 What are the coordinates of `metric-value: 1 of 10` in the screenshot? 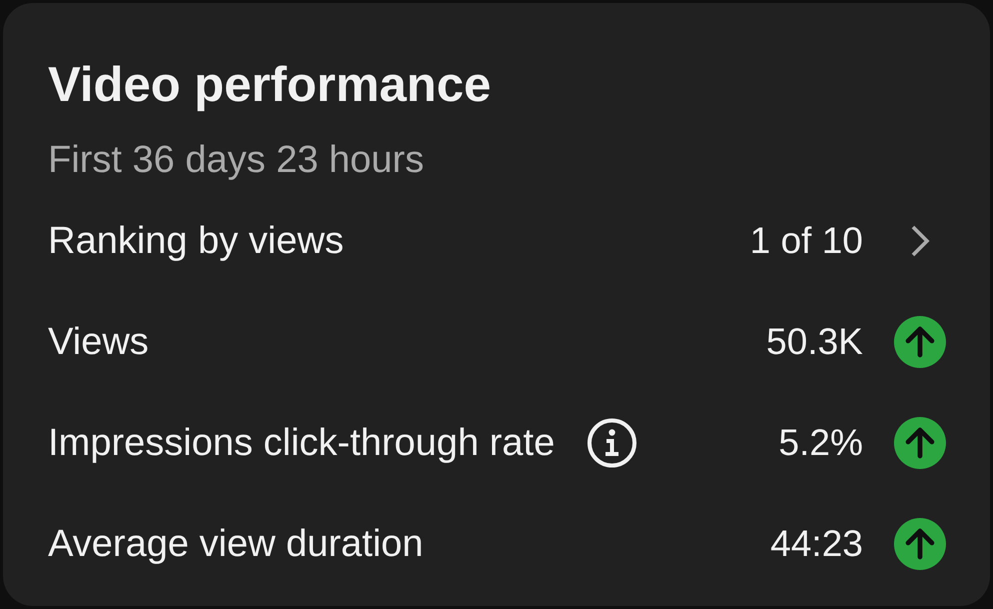 It's located at (806, 240).